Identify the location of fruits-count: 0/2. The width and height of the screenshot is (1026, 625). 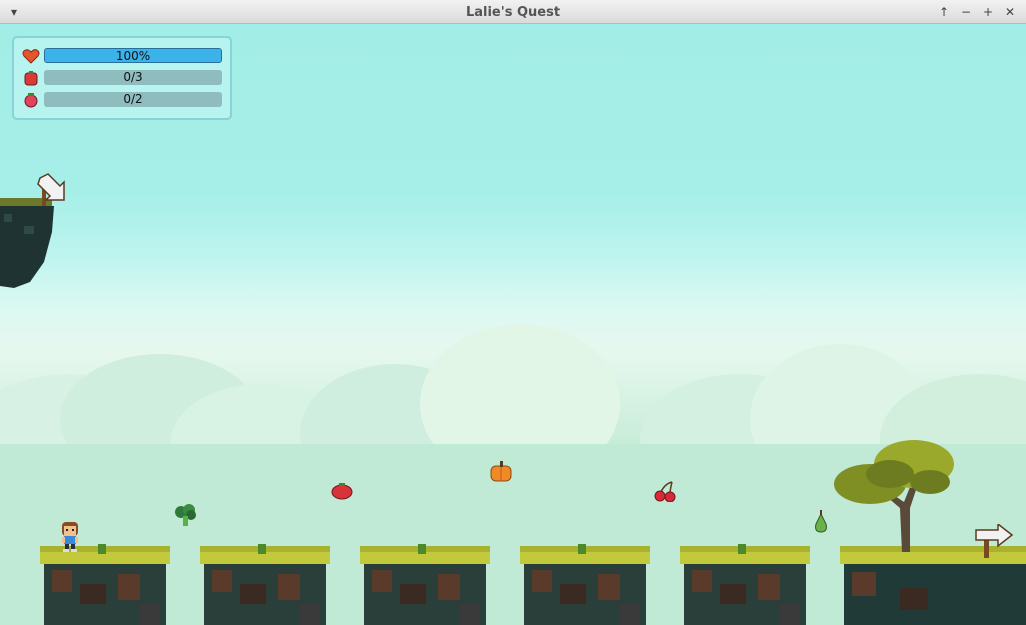
(133, 99).